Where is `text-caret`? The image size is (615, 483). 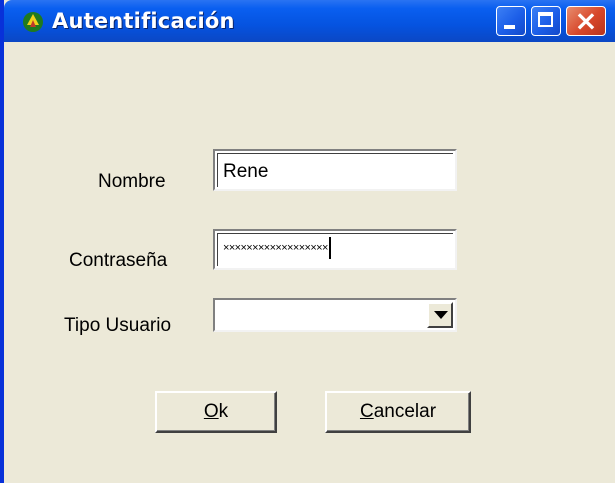 text-caret is located at coordinates (329, 248).